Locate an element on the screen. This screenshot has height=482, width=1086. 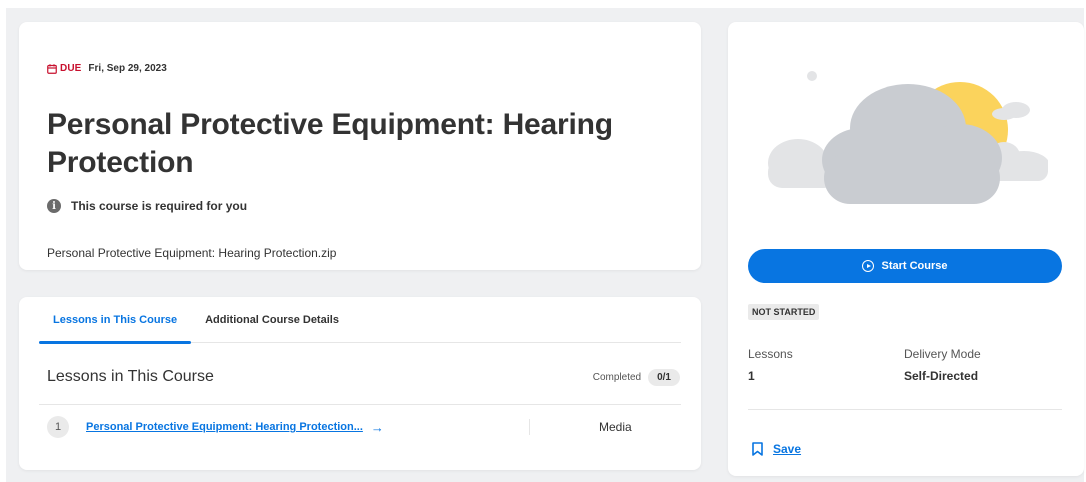
tab-lessons: Lessons in This Course is located at coordinates (115, 320).